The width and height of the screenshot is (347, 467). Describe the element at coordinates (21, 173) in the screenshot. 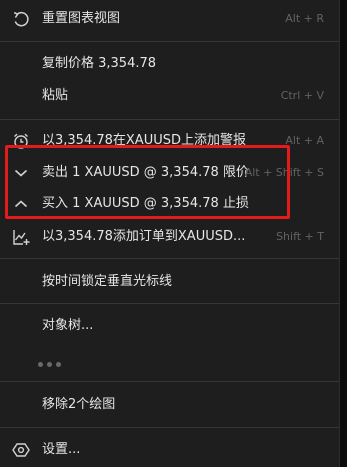

I see `chevron-down-icon` at that location.